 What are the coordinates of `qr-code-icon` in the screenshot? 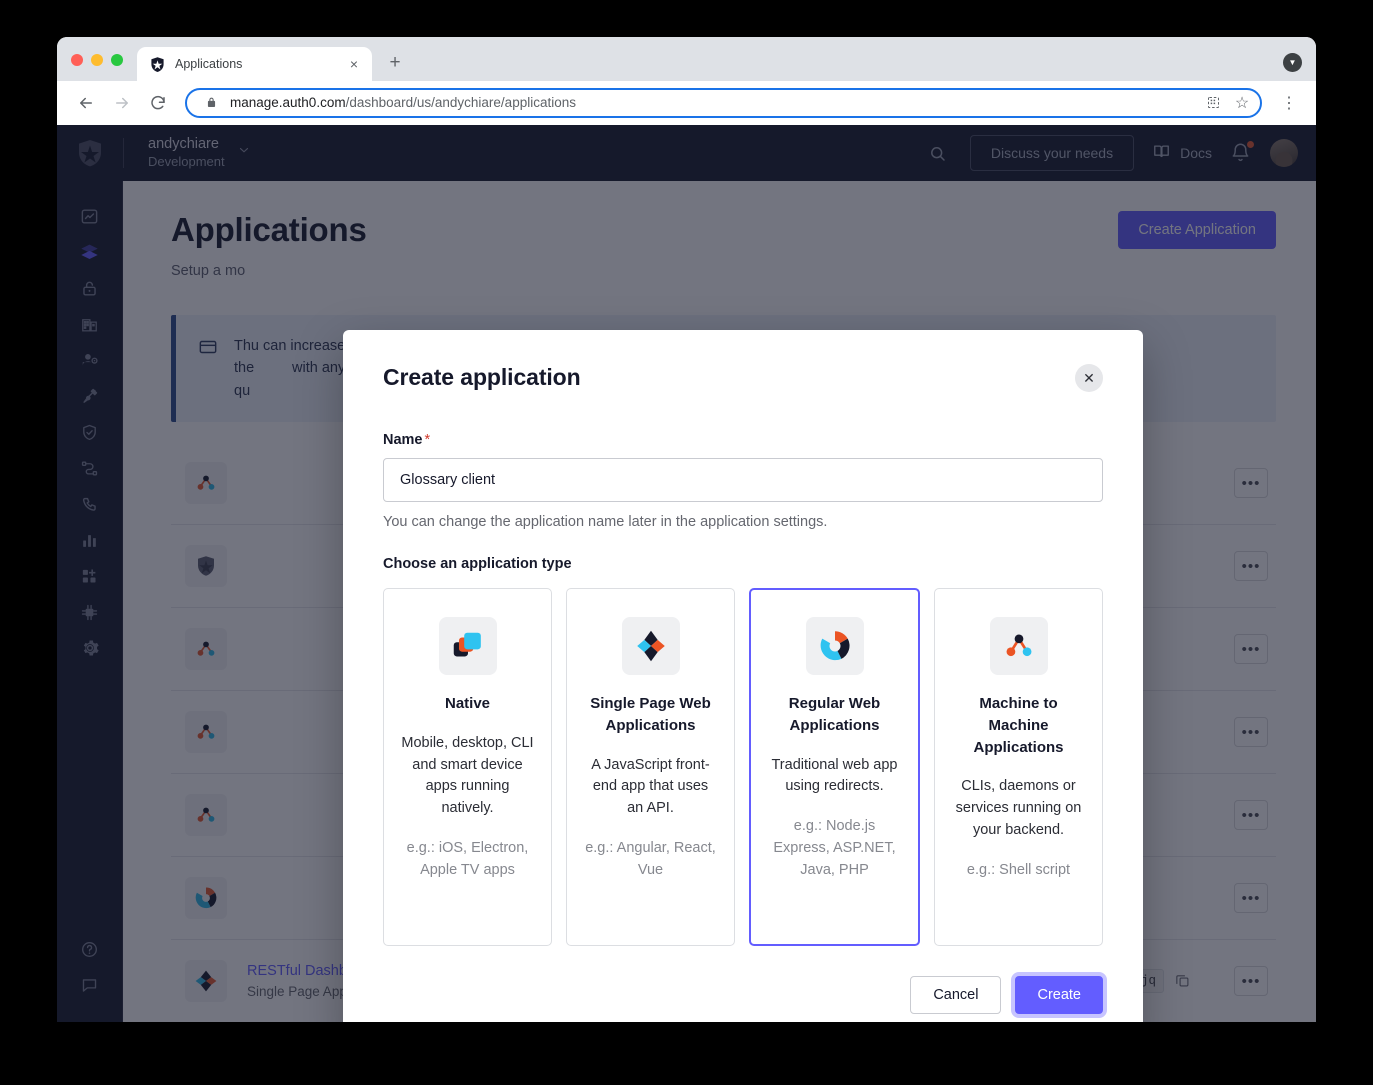 It's located at (1213, 103).